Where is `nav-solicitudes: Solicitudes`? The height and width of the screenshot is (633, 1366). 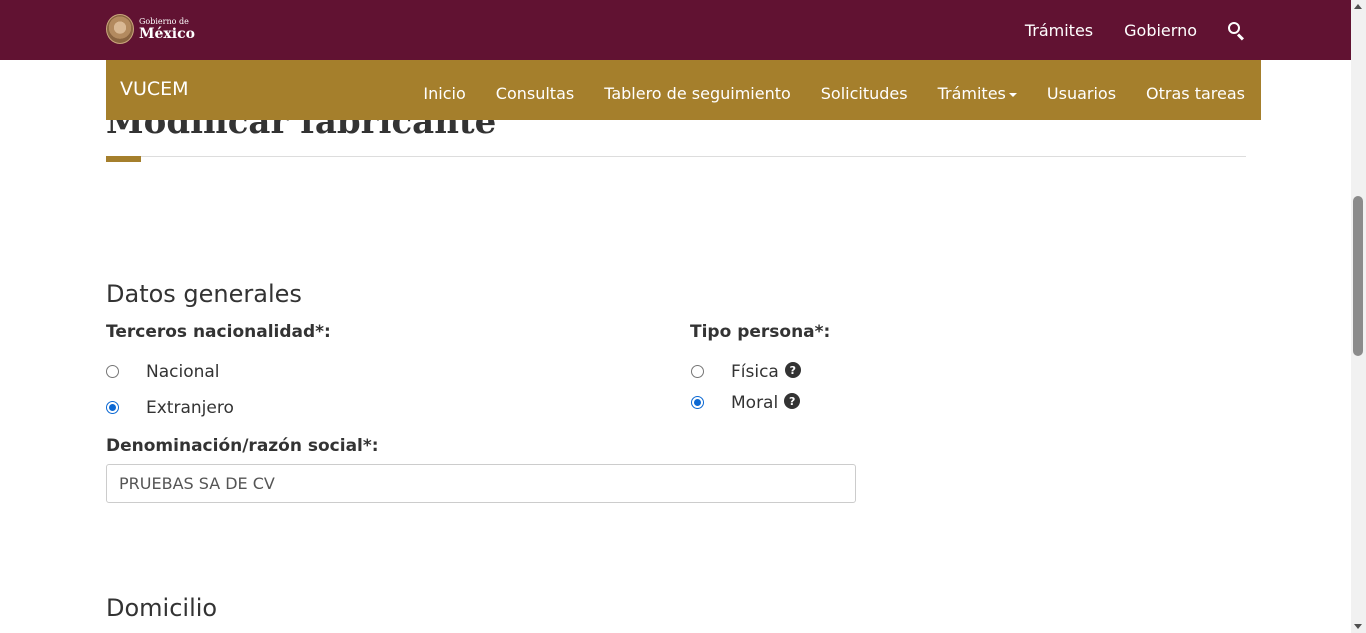
nav-solicitudes: Solicitudes is located at coordinates (864, 93).